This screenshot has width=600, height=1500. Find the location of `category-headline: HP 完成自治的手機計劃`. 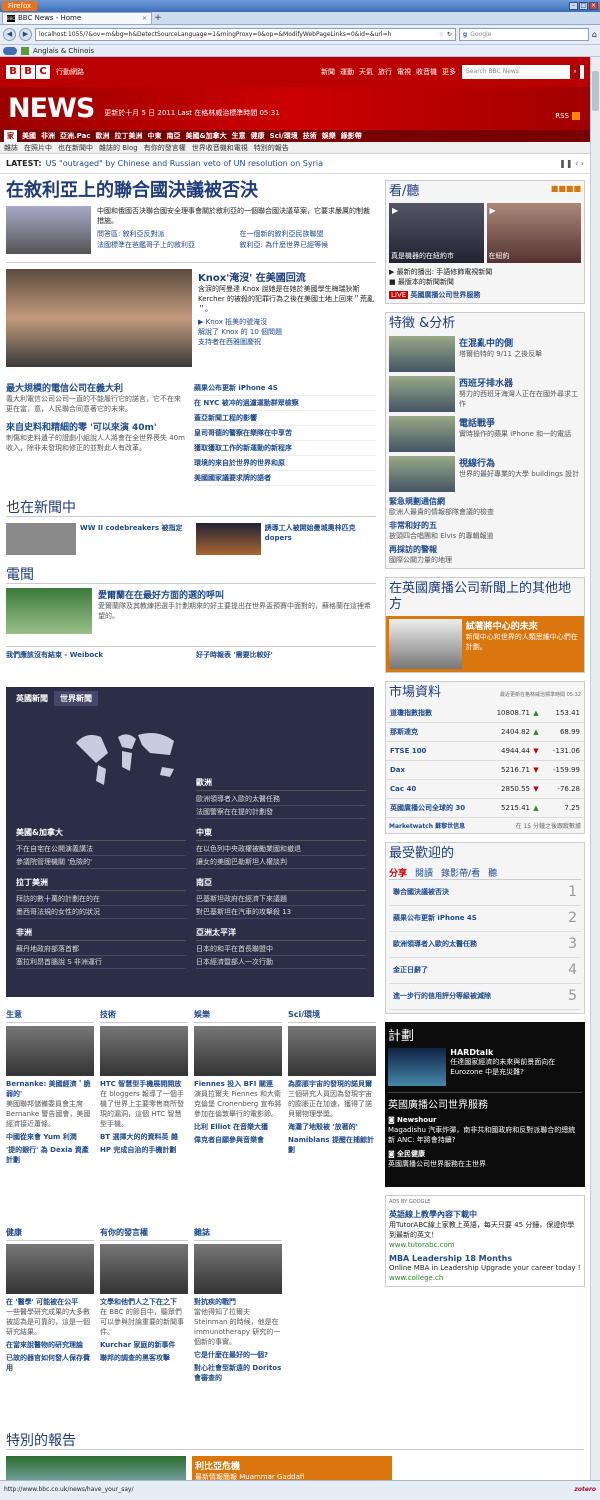

category-headline: HP 完成自治的手機計劃 is located at coordinates (144, 1150).